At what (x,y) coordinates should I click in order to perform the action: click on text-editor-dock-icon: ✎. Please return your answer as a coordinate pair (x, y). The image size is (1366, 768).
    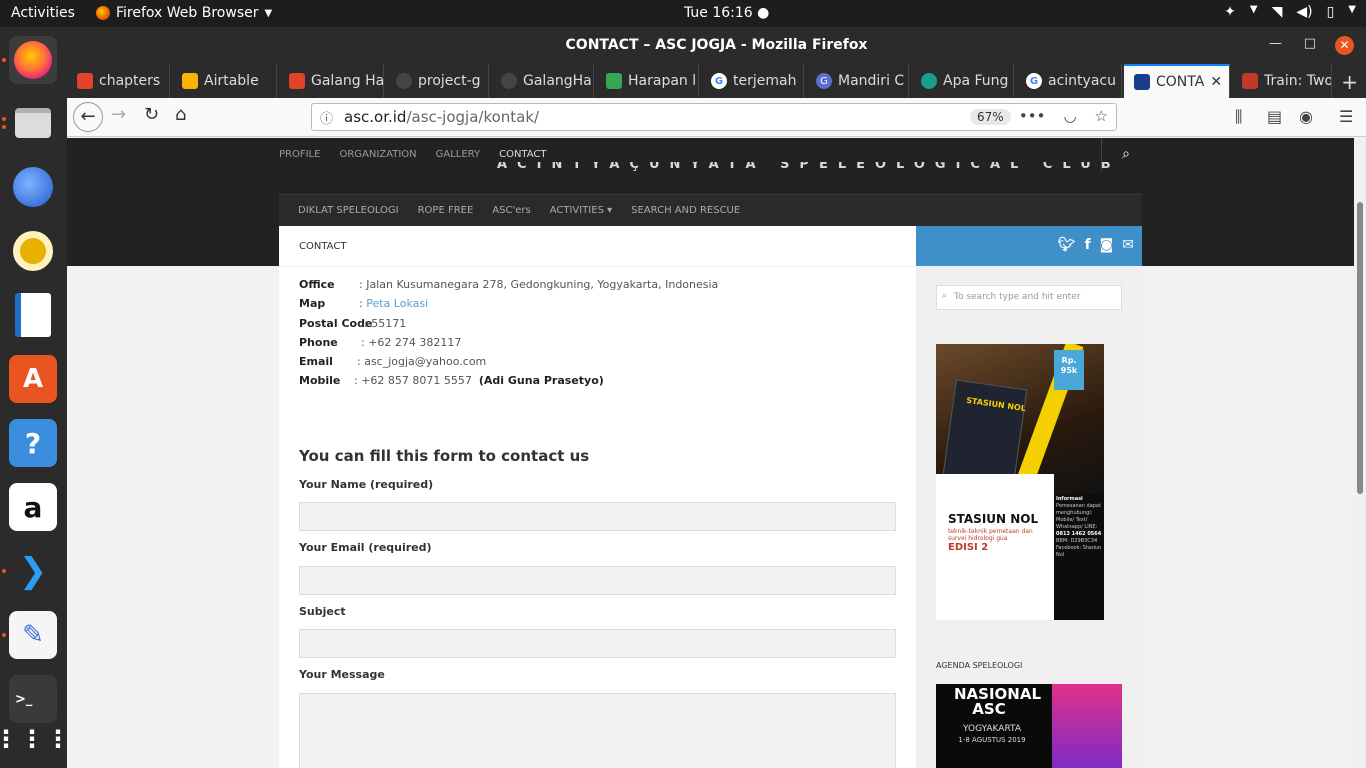
    Looking at the image, I should click on (33, 635).